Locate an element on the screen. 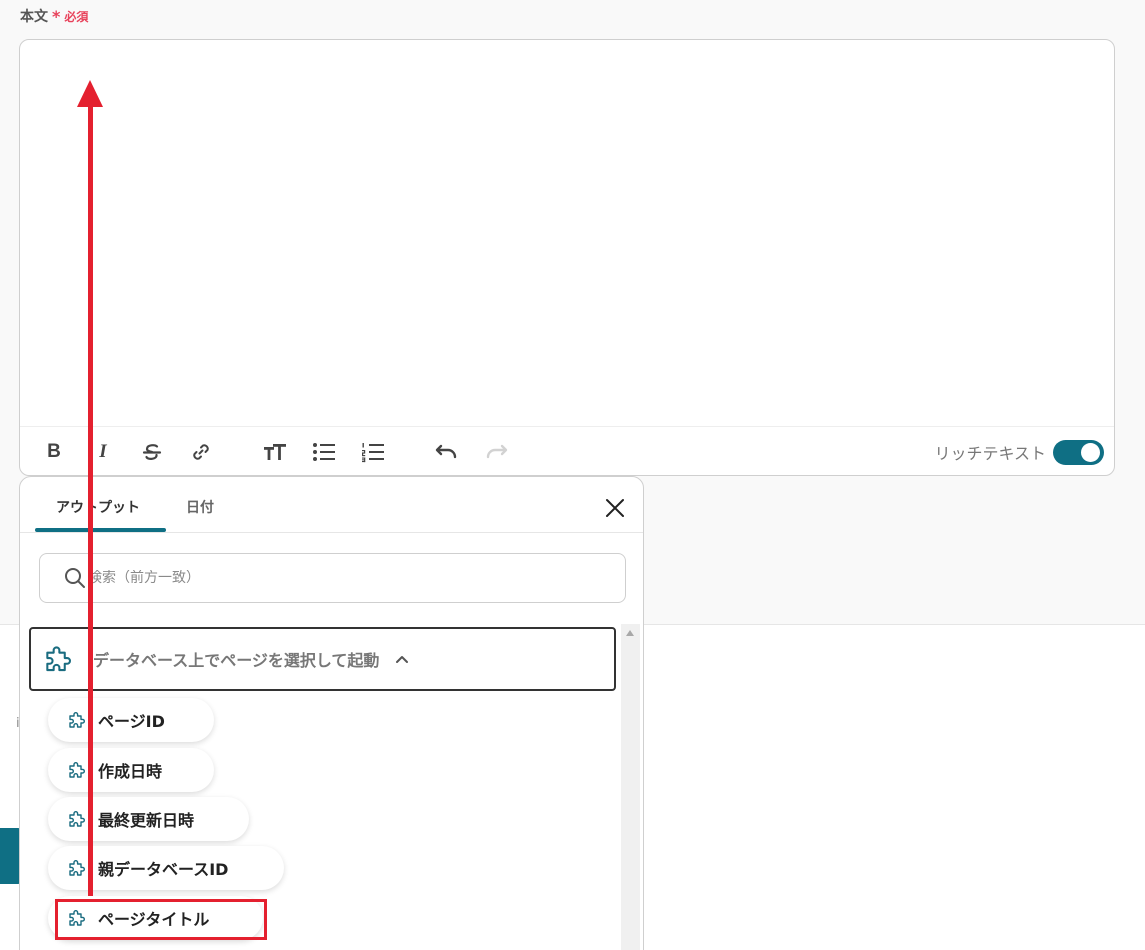 The width and height of the screenshot is (1145, 950). italic-icon: I is located at coordinates (103, 451).